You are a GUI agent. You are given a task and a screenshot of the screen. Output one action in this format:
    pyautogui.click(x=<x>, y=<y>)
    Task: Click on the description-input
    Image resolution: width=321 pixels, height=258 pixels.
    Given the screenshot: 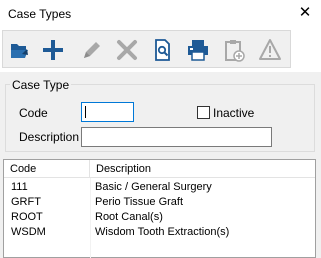 What is the action you would take?
    pyautogui.click(x=176, y=137)
    